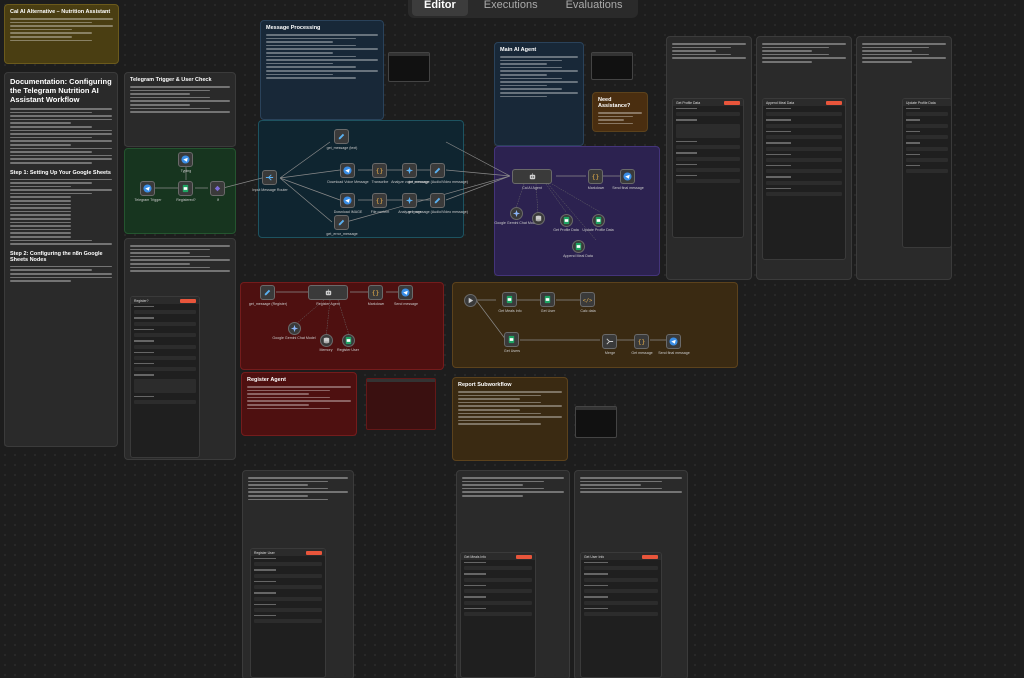 This screenshot has height=678, width=1024. Describe the element at coordinates (409, 170) in the screenshot. I see `analyze-voice-node` at that location.